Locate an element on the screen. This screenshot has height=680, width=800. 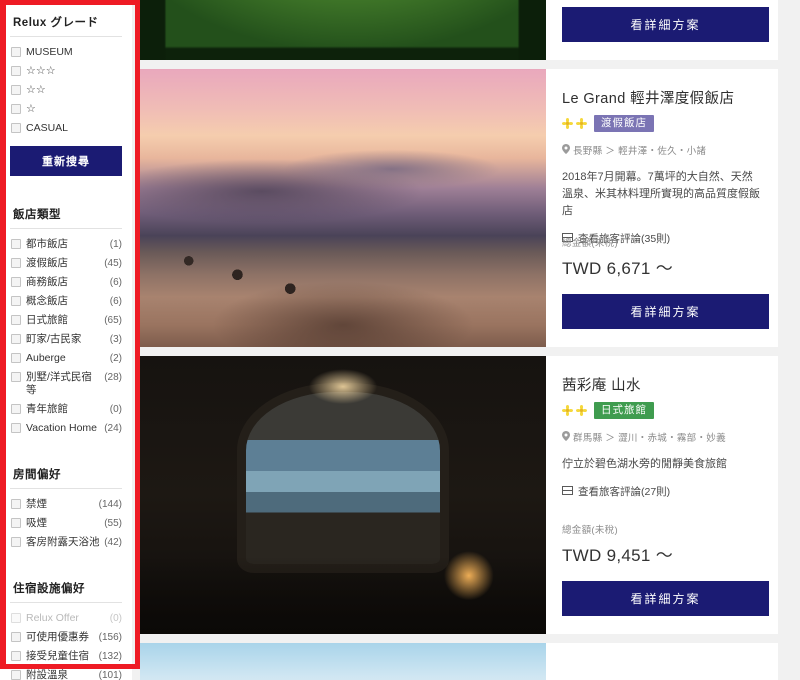
filter-checkbox-row: CASUAL is located at coordinates (66, 128).